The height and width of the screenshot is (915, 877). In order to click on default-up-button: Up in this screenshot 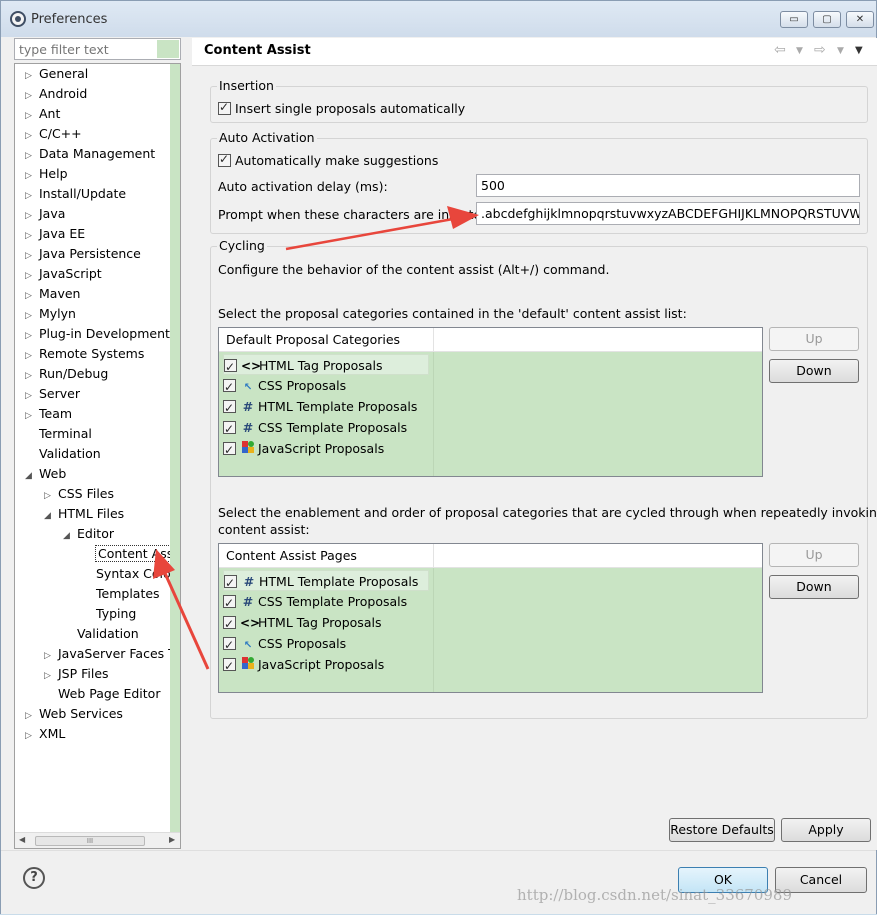, I will do `click(814, 339)`.